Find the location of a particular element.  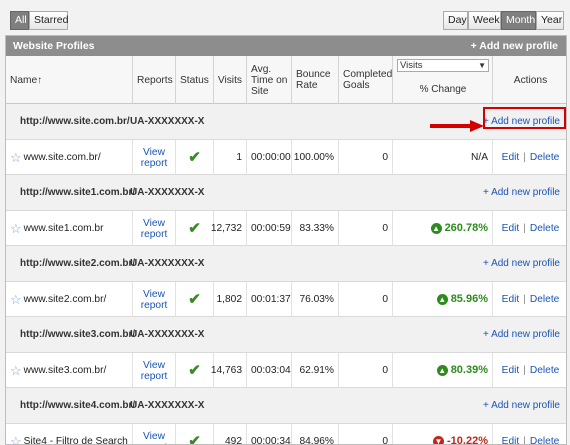

filter-all-button: All is located at coordinates (19, 20).